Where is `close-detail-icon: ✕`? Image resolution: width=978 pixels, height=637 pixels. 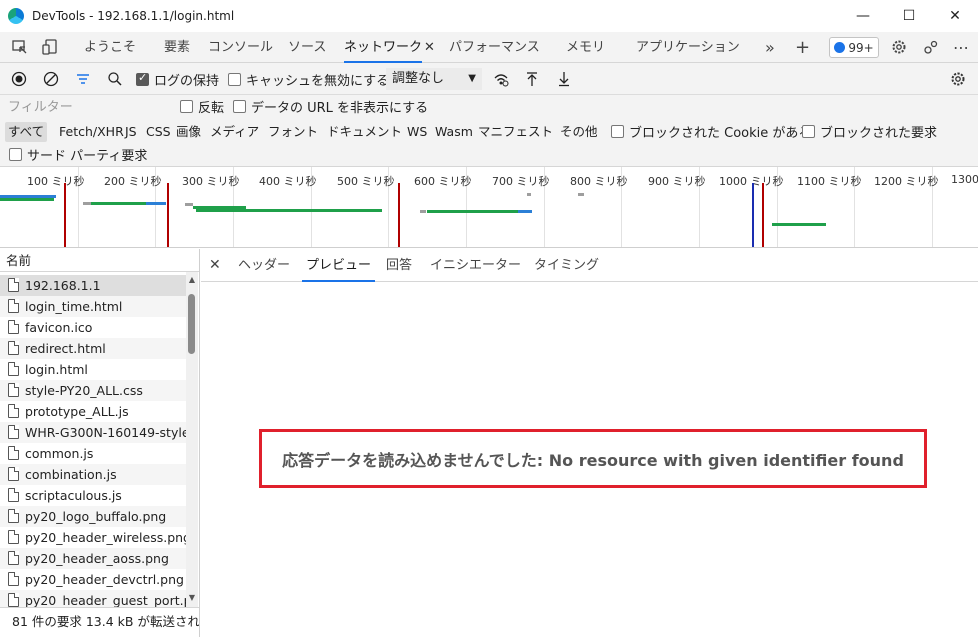 close-detail-icon: ✕ is located at coordinates (215, 265).